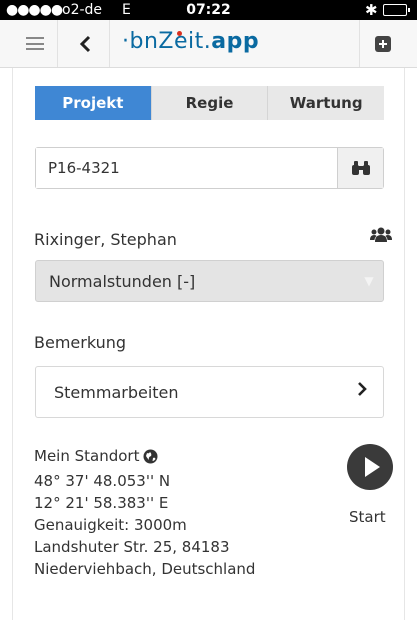 The width and height of the screenshot is (417, 620). What do you see at coordinates (362, 391) in the screenshot?
I see `chevron-right-icon` at bounding box center [362, 391].